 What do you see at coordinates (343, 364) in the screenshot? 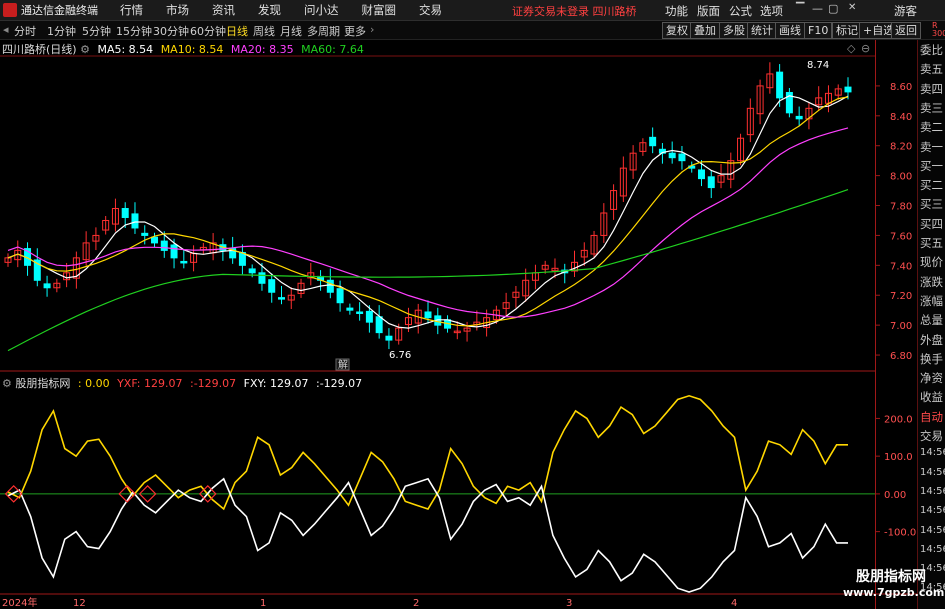
I see `jie-marker: 解` at bounding box center [343, 364].